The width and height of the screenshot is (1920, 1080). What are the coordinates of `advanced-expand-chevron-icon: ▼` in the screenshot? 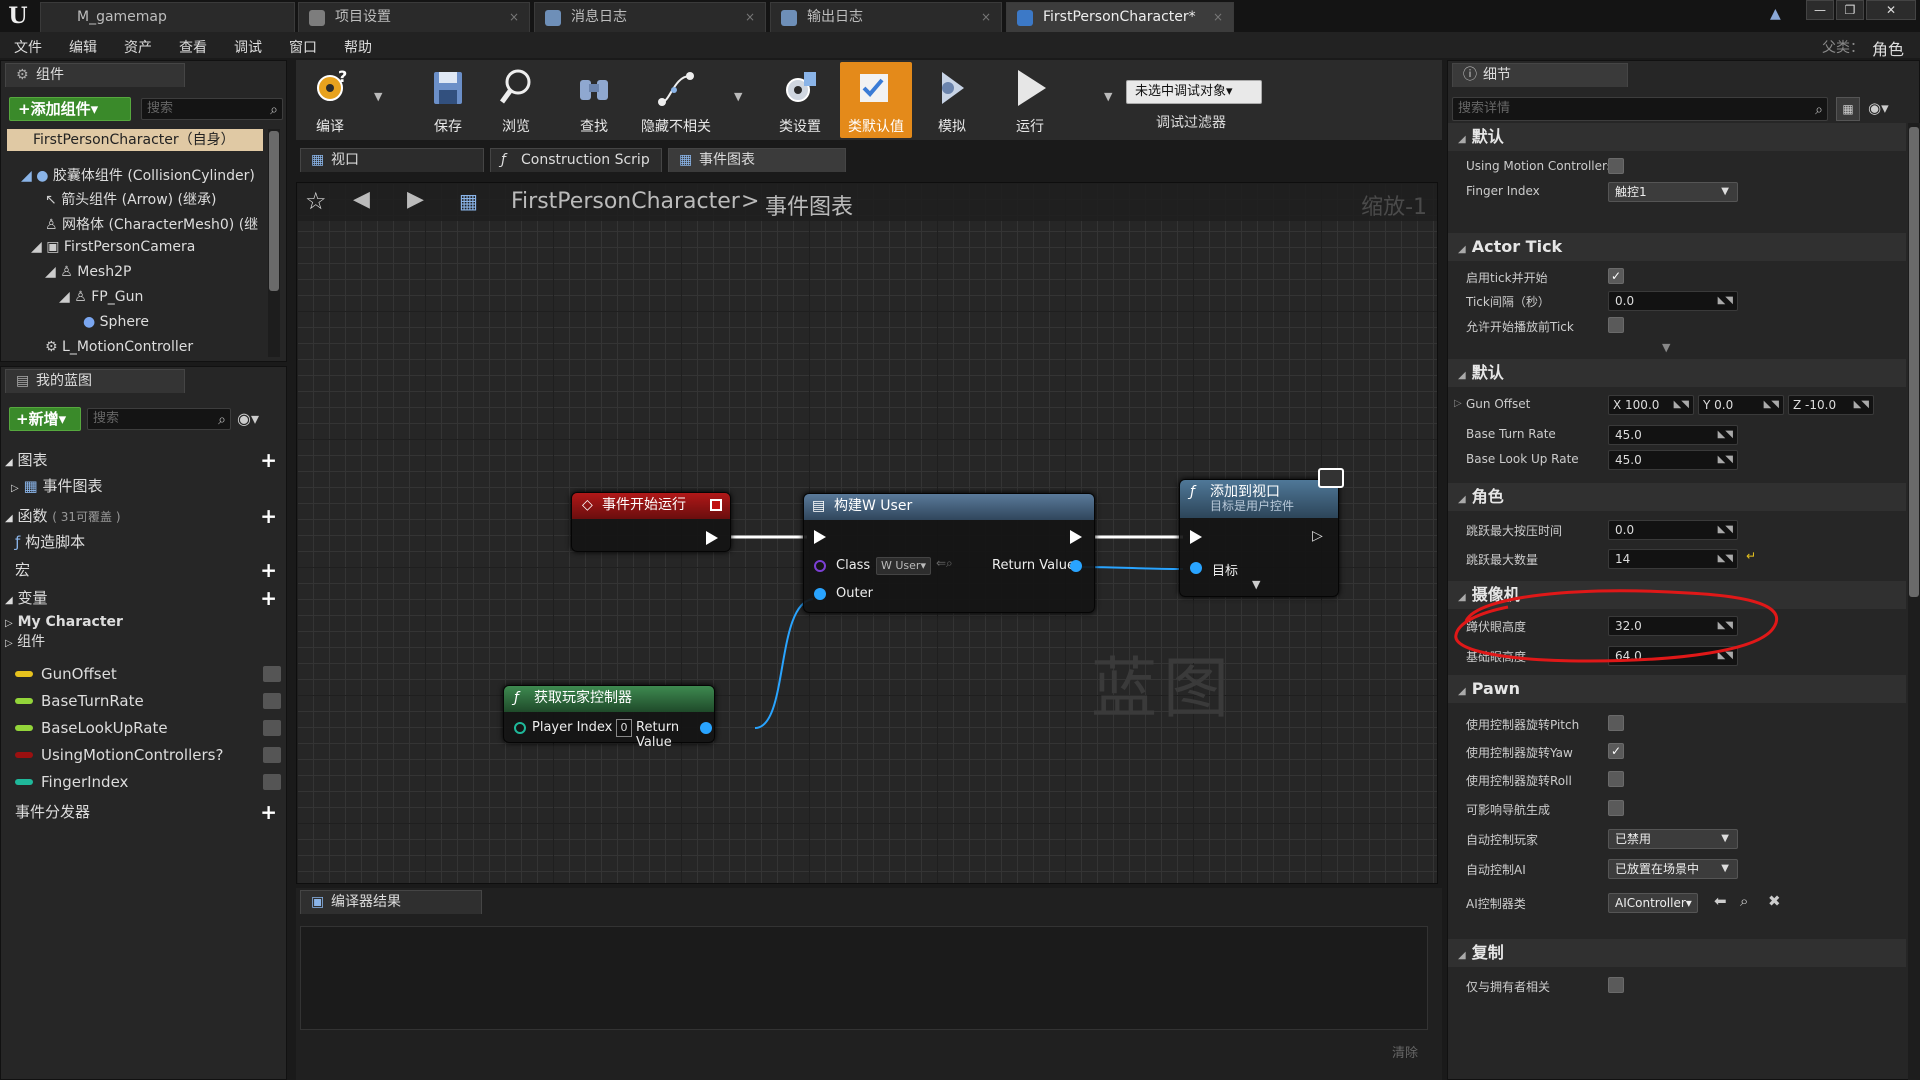 It's located at (1666, 347).